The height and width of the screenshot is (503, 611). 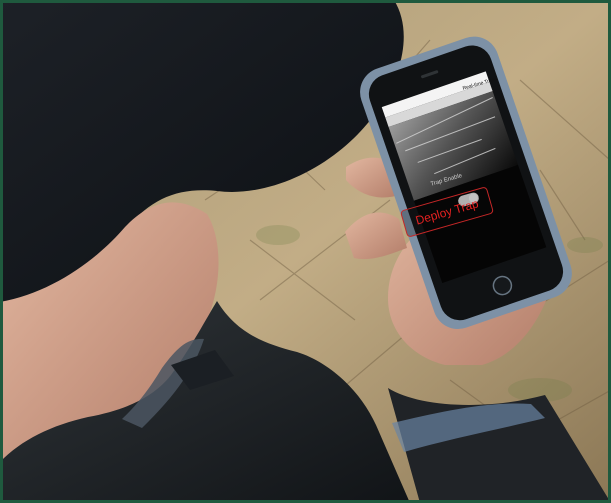 I want to click on trap-enable-label: Trap Enable, so click(x=446, y=180).